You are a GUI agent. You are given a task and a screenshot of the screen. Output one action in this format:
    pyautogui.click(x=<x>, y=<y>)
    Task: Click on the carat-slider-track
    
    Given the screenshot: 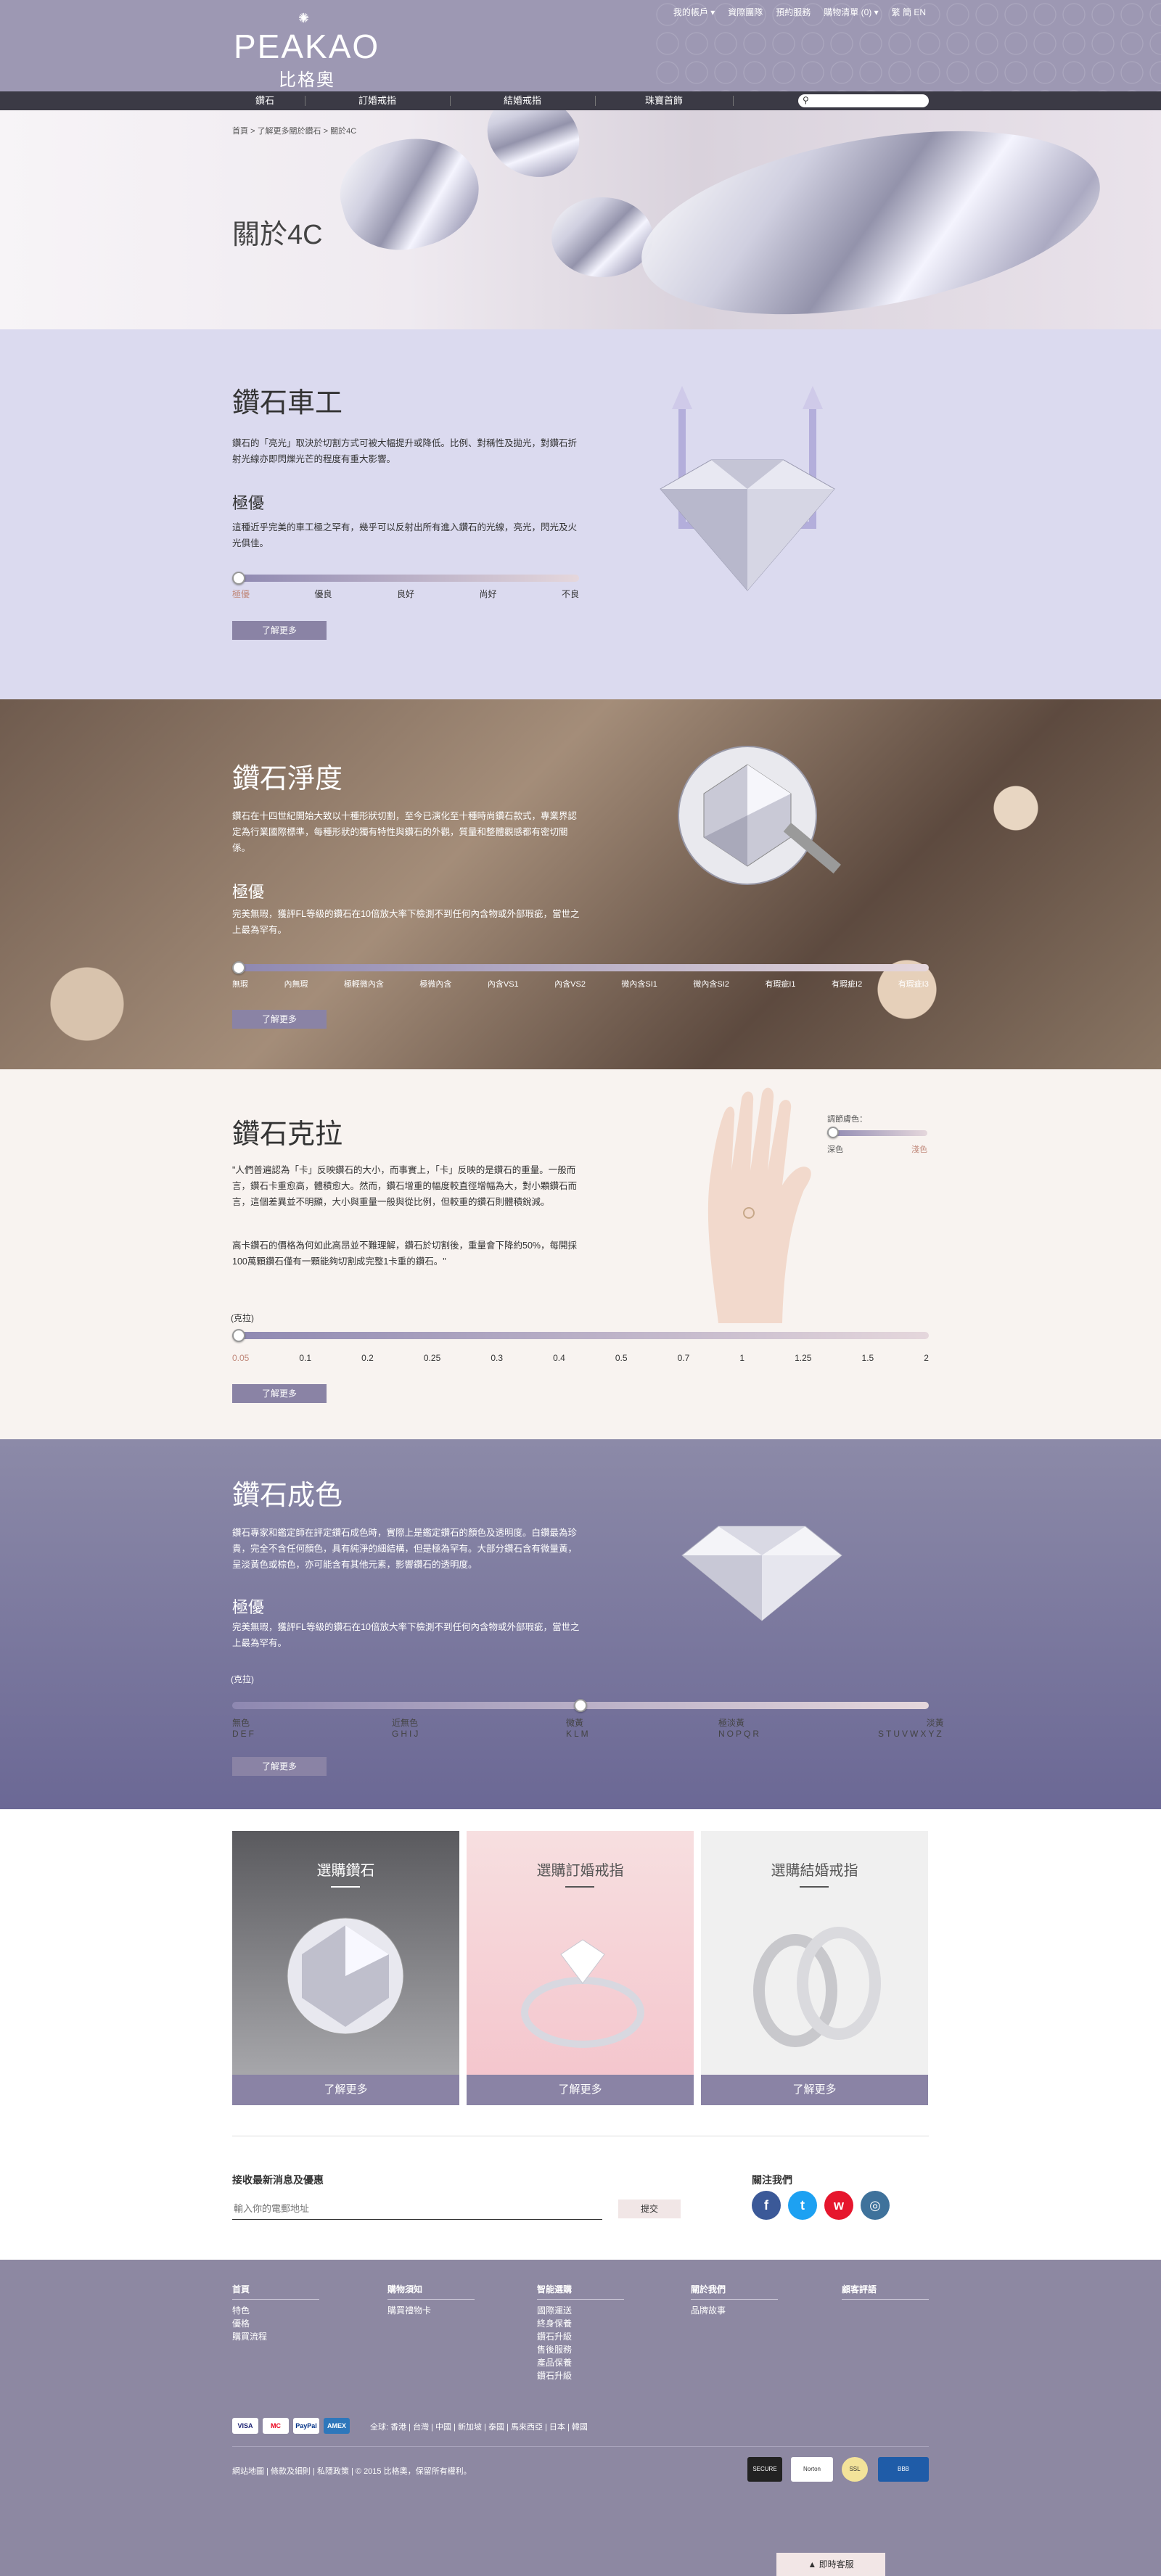 What is the action you would take?
    pyautogui.click(x=580, y=1335)
    